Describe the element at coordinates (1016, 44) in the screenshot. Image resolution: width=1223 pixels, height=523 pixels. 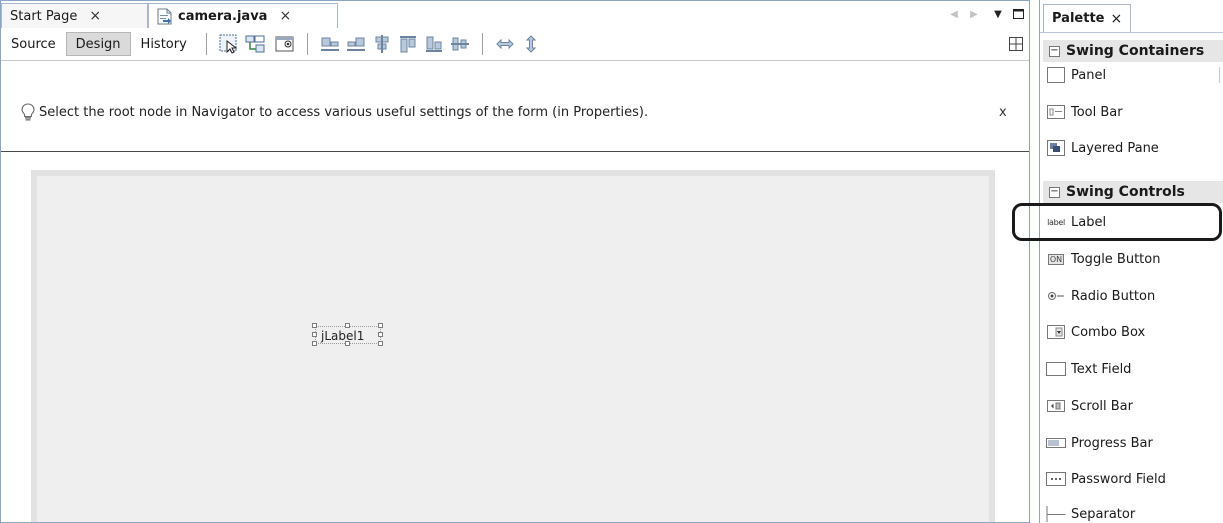
I see `grid-toggle-icon` at that location.